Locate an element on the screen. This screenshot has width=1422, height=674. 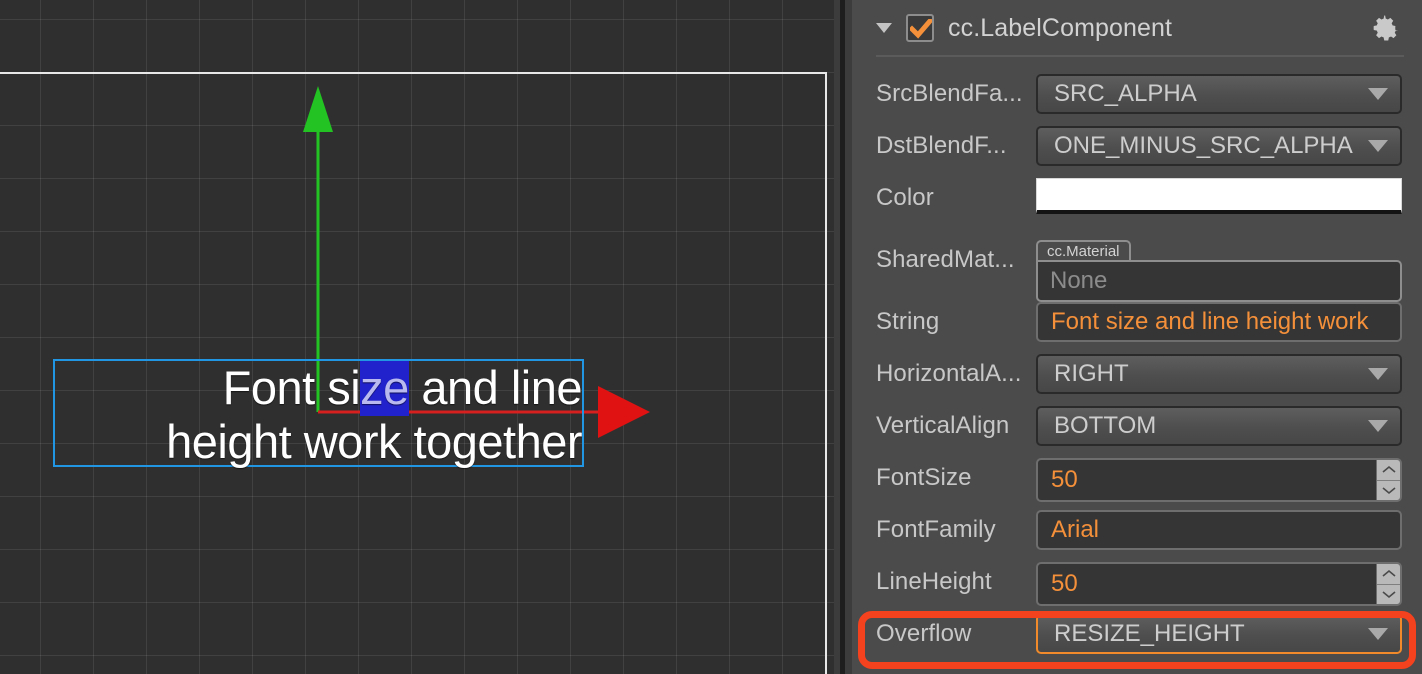
text-input-string: Font size and line height work is located at coordinates (1219, 322).